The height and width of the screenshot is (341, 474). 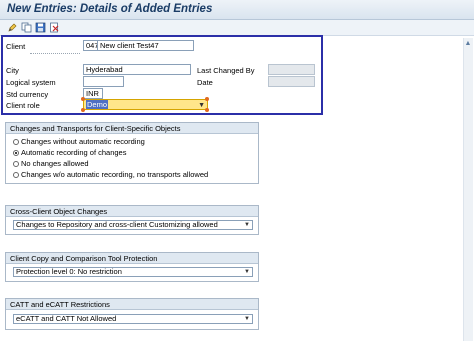 I want to click on vertical-scrollbar, so click(x=468, y=189).